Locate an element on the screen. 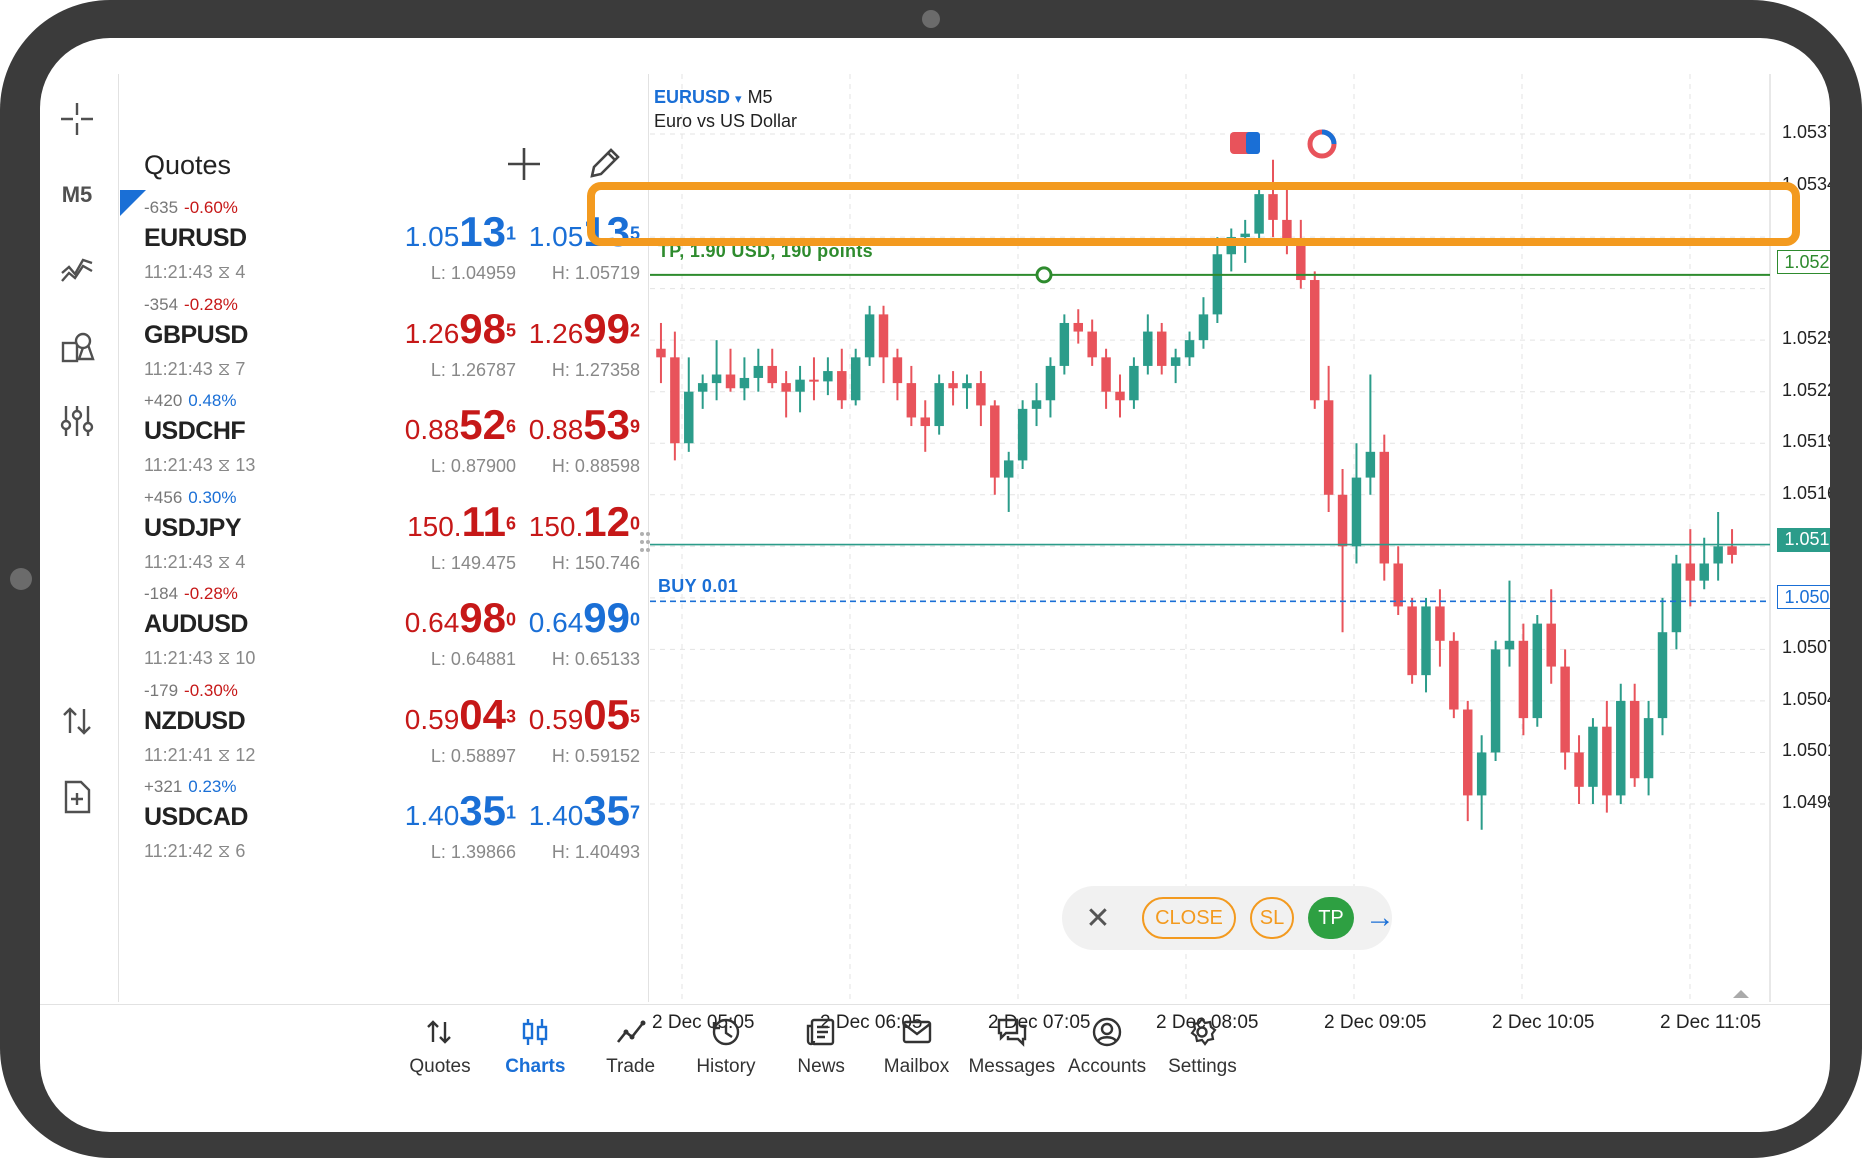  quote-high: H: 1.40493 is located at coordinates (595, 852).